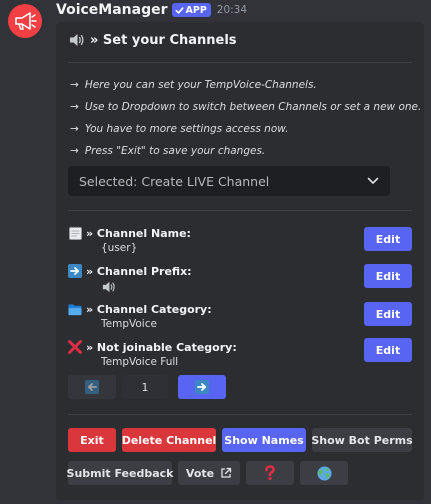  I want to click on left-arrow-icon, so click(92, 387).